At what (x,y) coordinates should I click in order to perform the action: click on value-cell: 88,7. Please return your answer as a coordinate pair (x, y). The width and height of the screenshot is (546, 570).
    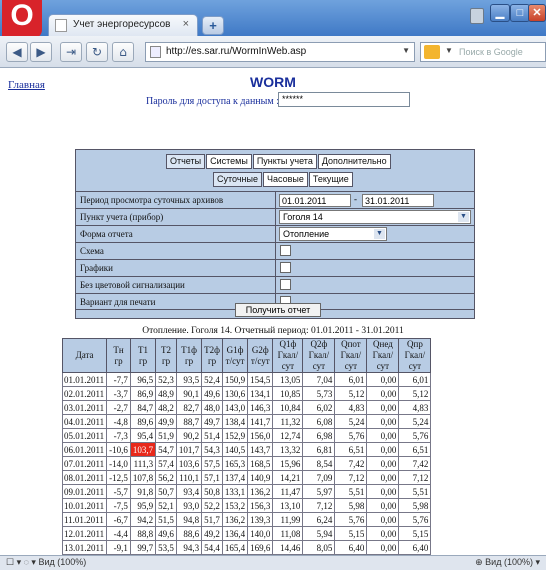
    Looking at the image, I should click on (189, 421).